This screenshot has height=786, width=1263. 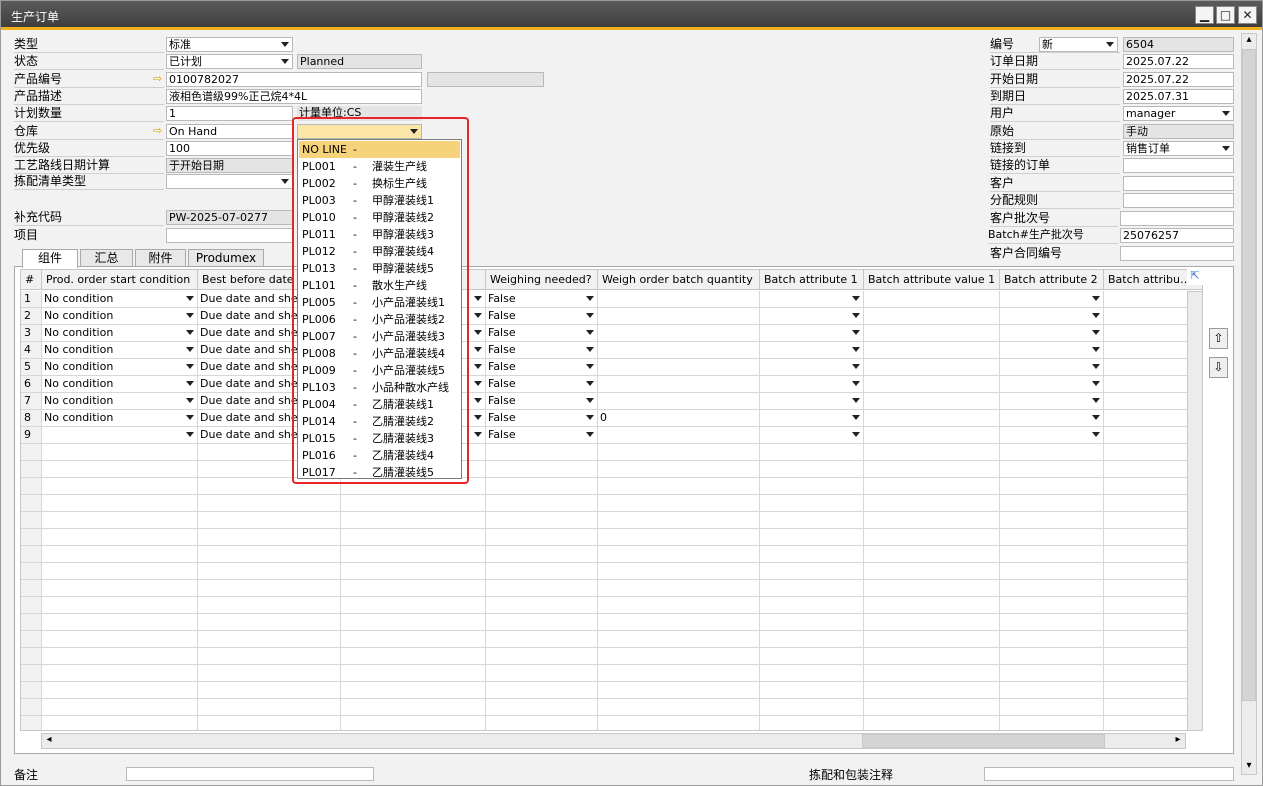 What do you see at coordinates (250, 774) in the screenshot?
I see `remarks-field` at bounding box center [250, 774].